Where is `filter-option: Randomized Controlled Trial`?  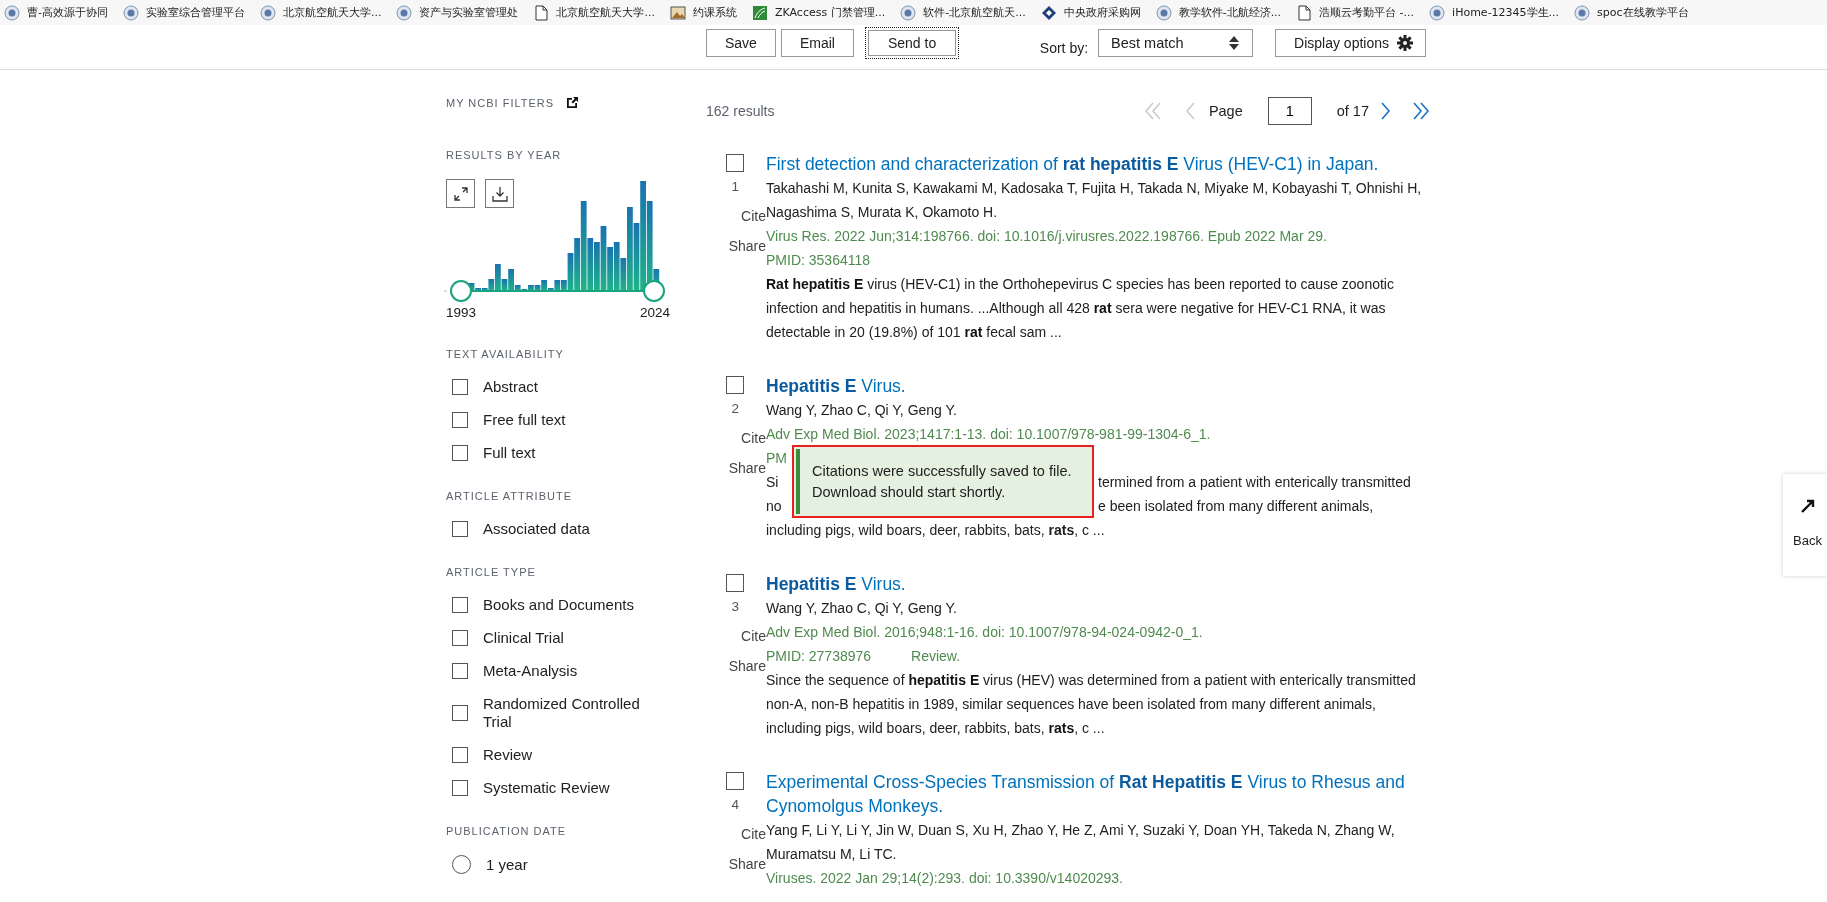 filter-option: Randomized Controlled Trial is located at coordinates (549, 713).